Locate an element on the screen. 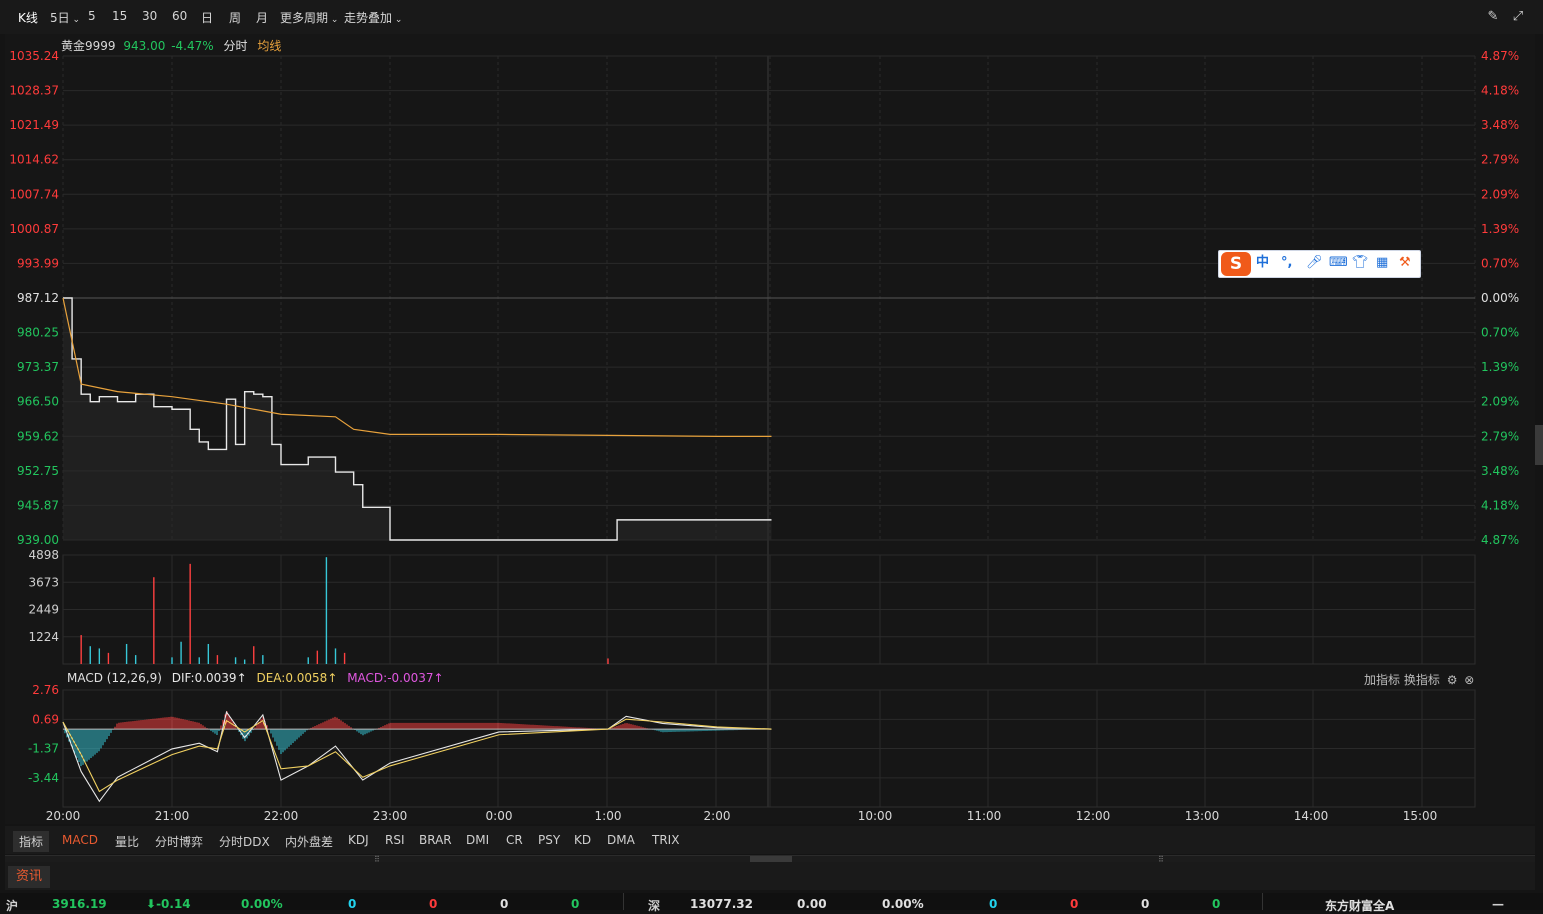  sz-v3: 0 is located at coordinates (1145, 904).